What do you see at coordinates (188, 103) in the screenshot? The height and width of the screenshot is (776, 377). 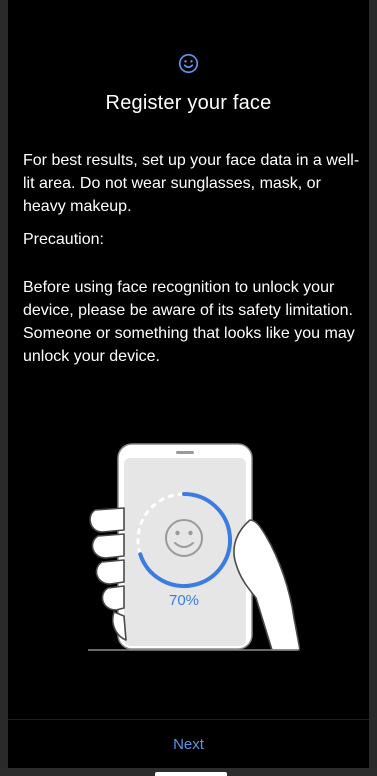 I see `page-title: Register your face` at bounding box center [188, 103].